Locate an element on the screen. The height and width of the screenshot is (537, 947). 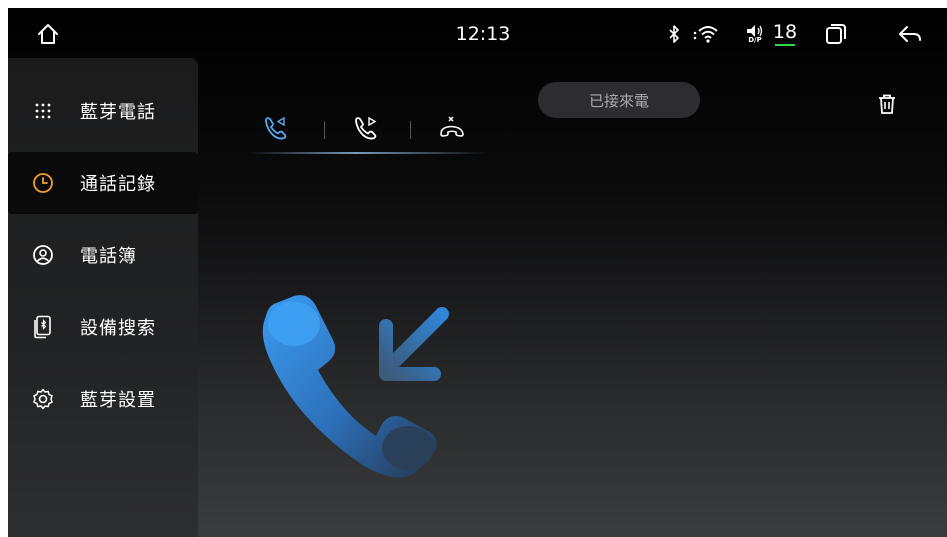
speaker-mode-label: D/P is located at coordinates (755, 40).